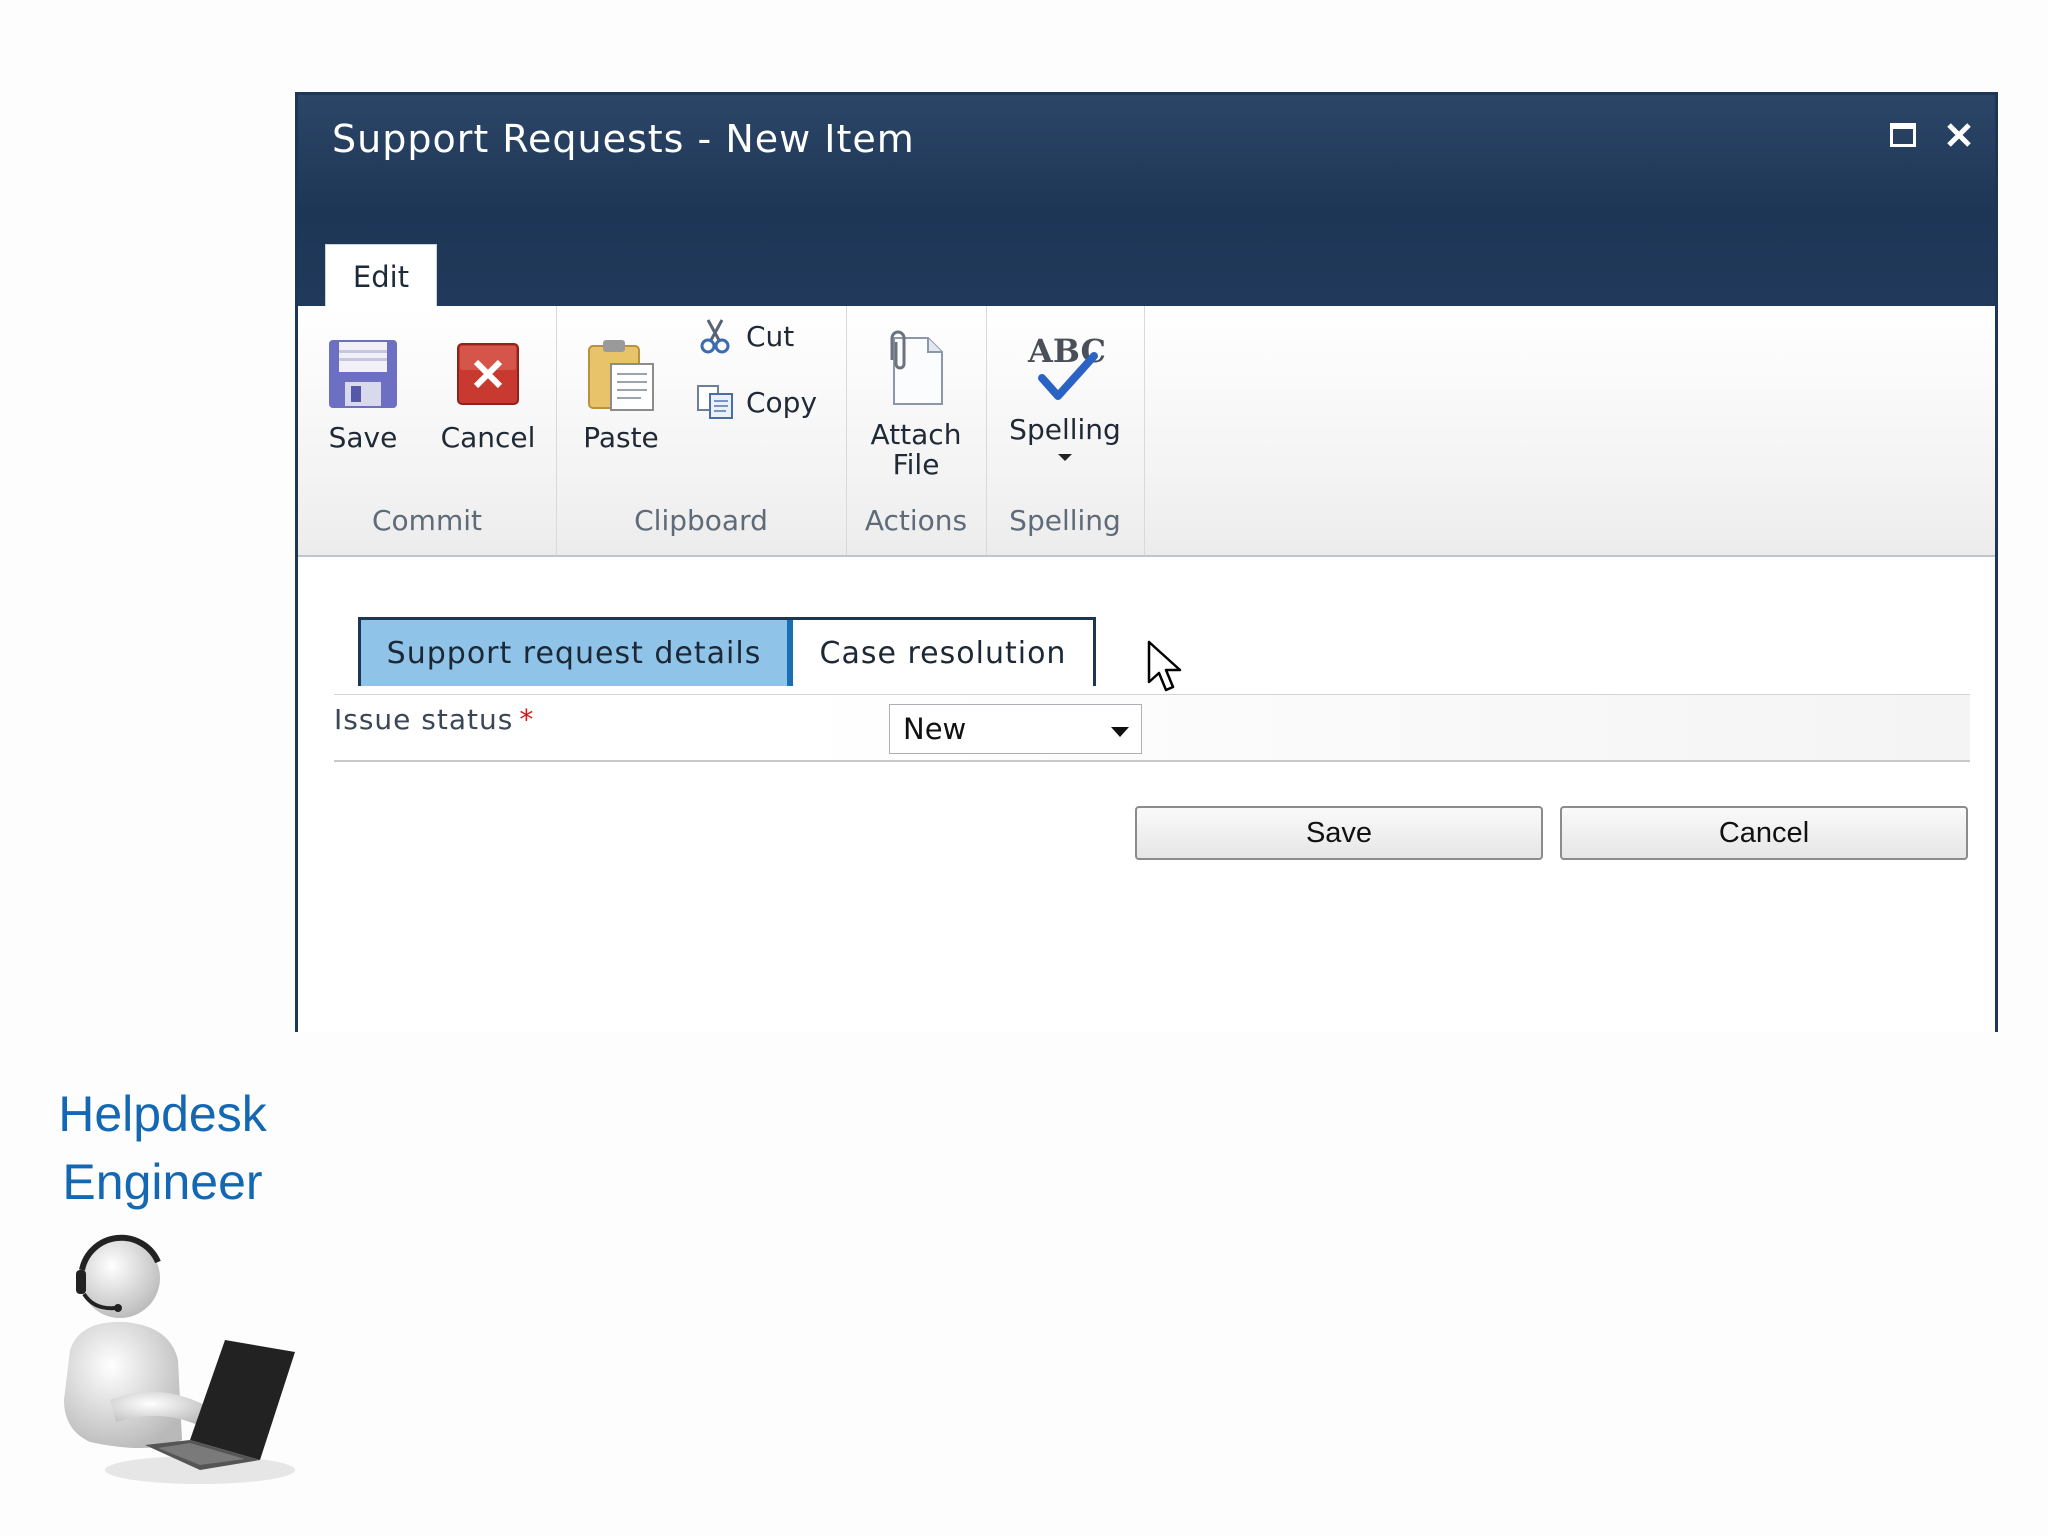  What do you see at coordinates (1959, 135) in the screenshot?
I see `close-icon` at bounding box center [1959, 135].